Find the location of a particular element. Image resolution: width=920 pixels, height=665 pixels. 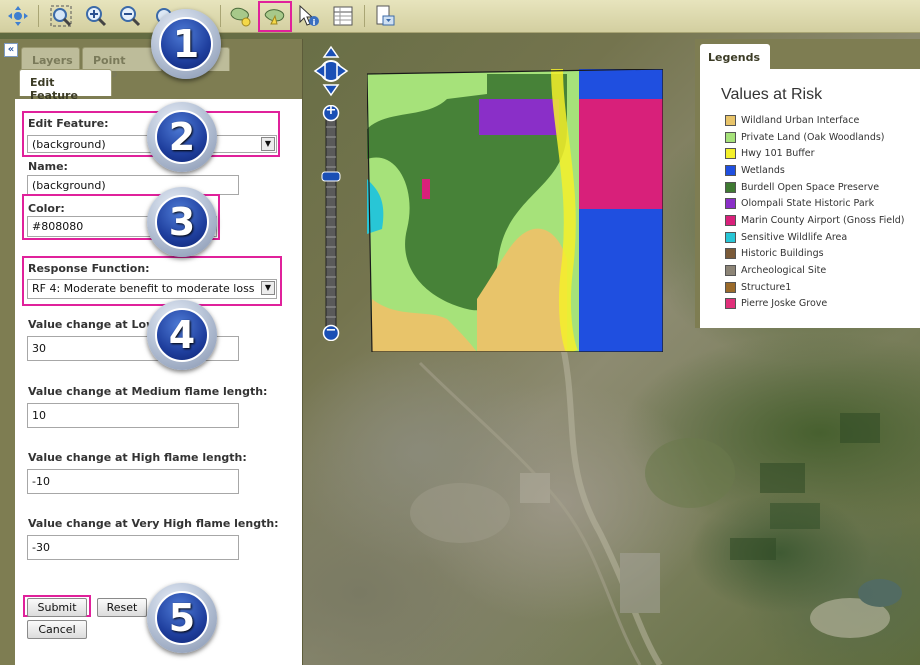

very-high-flame-input: -30 is located at coordinates (133, 547).